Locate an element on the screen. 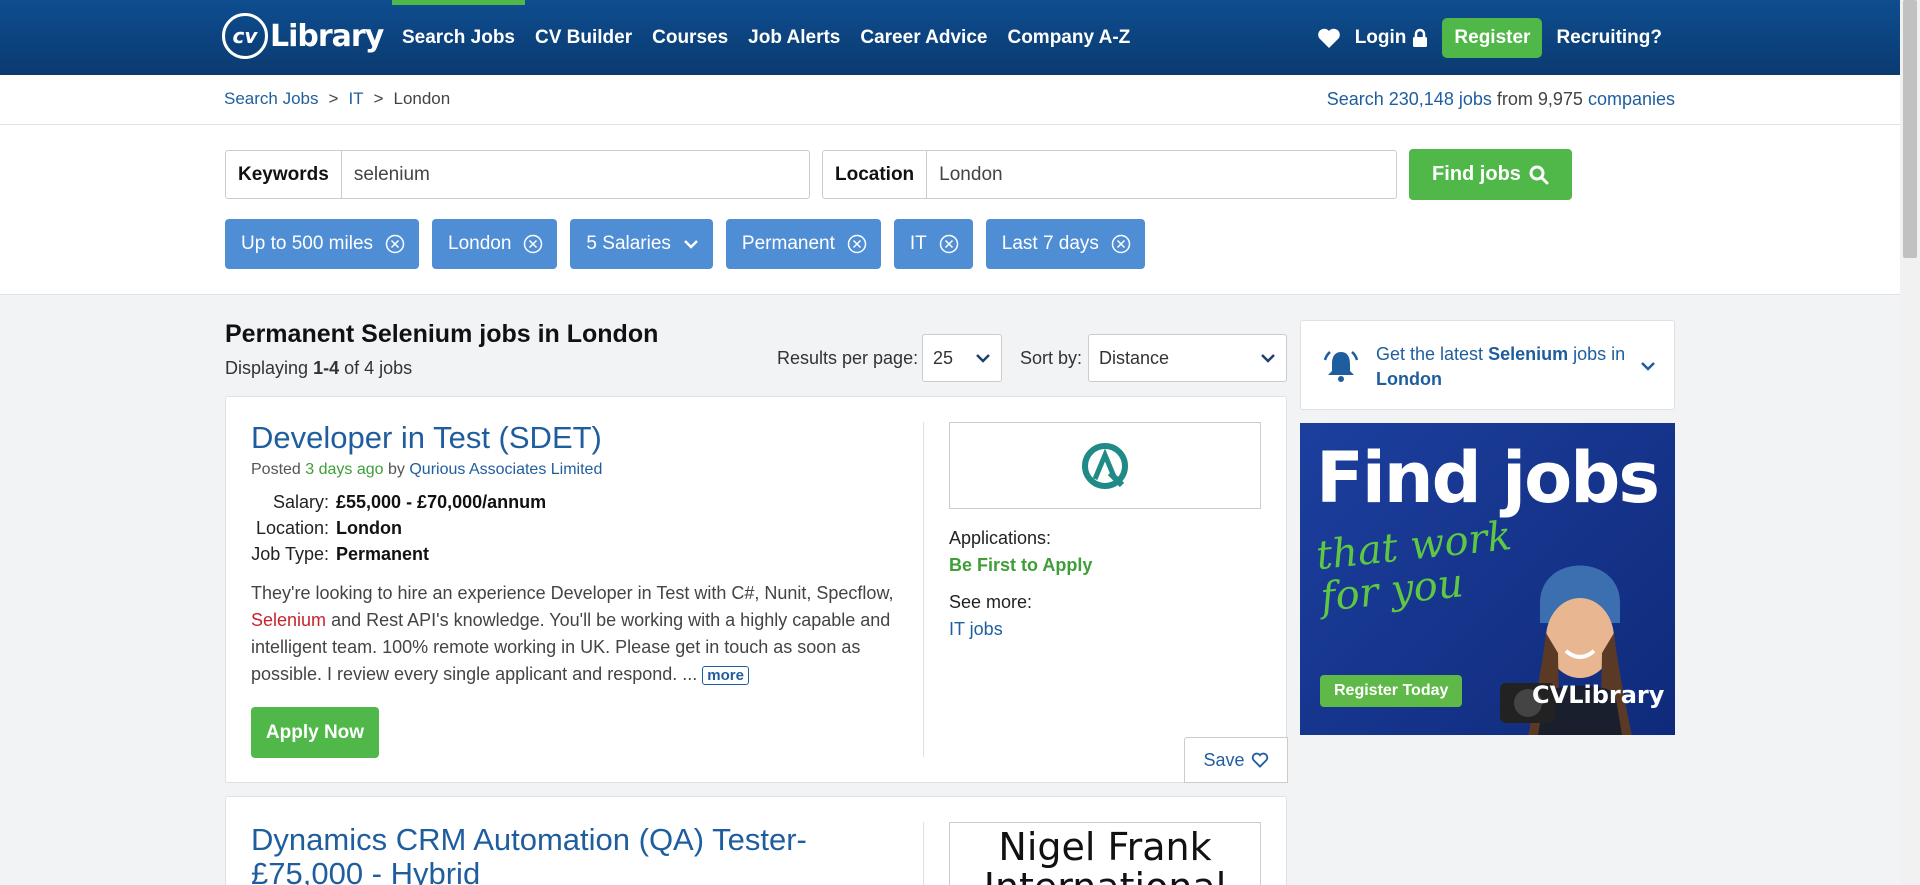 Image resolution: width=1920 pixels, height=885 pixels. sort-value: Distance is located at coordinates (1134, 357).